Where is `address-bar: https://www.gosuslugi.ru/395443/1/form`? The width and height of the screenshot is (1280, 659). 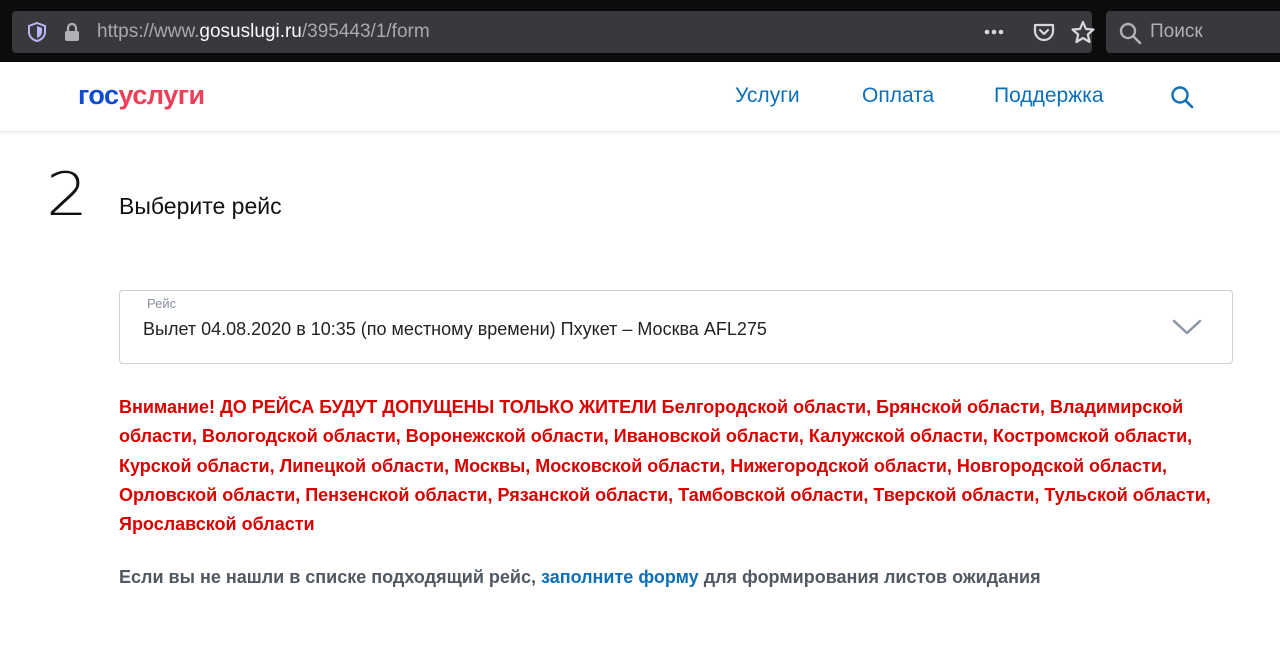
address-bar: https://www.gosuslugi.ru/395443/1/form is located at coordinates (553, 32).